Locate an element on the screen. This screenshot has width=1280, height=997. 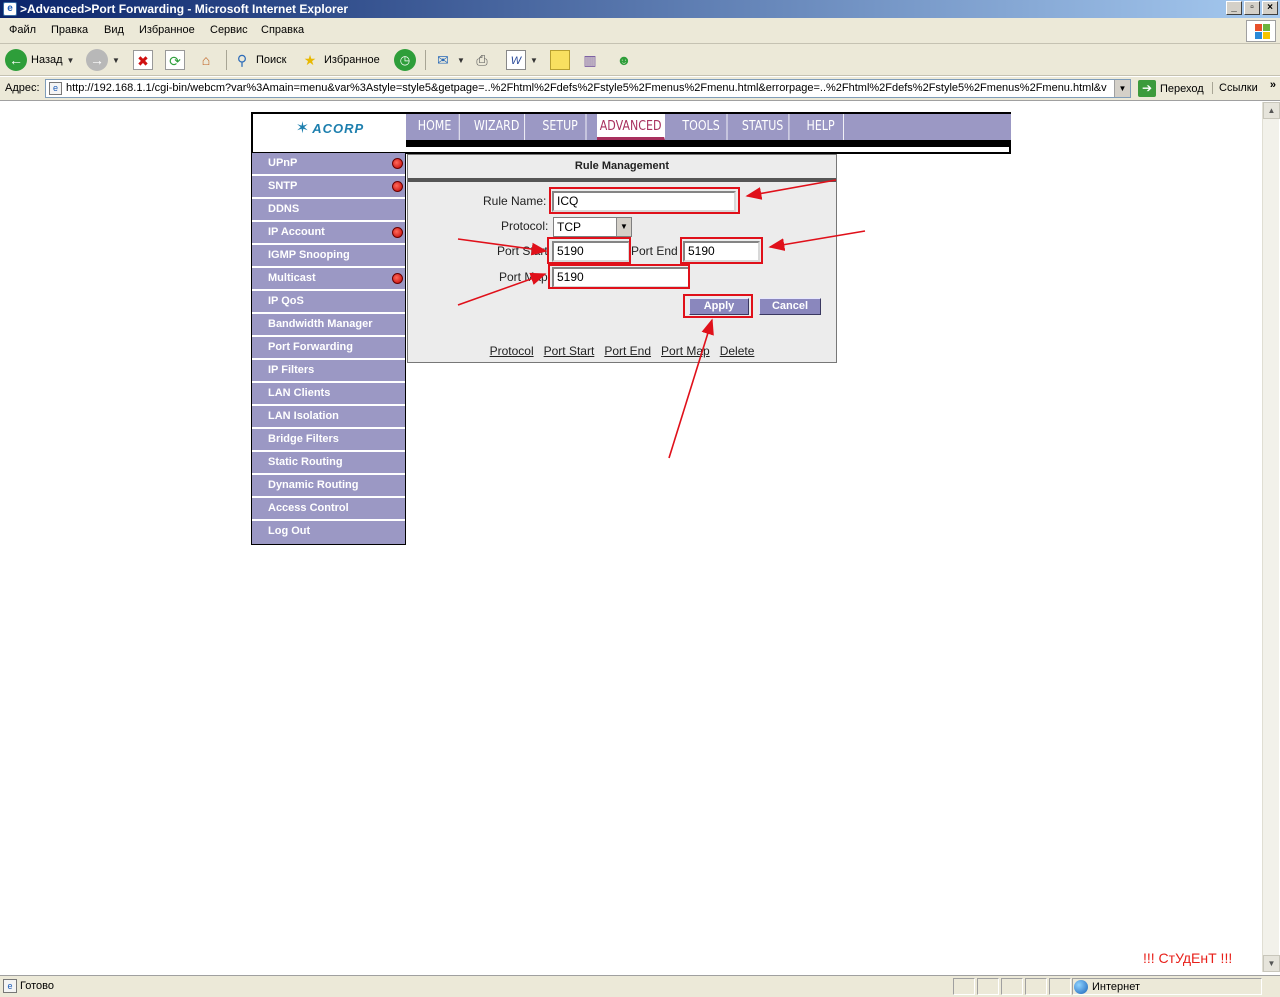
security-zone: Интернет is located at coordinates (1107, 987).